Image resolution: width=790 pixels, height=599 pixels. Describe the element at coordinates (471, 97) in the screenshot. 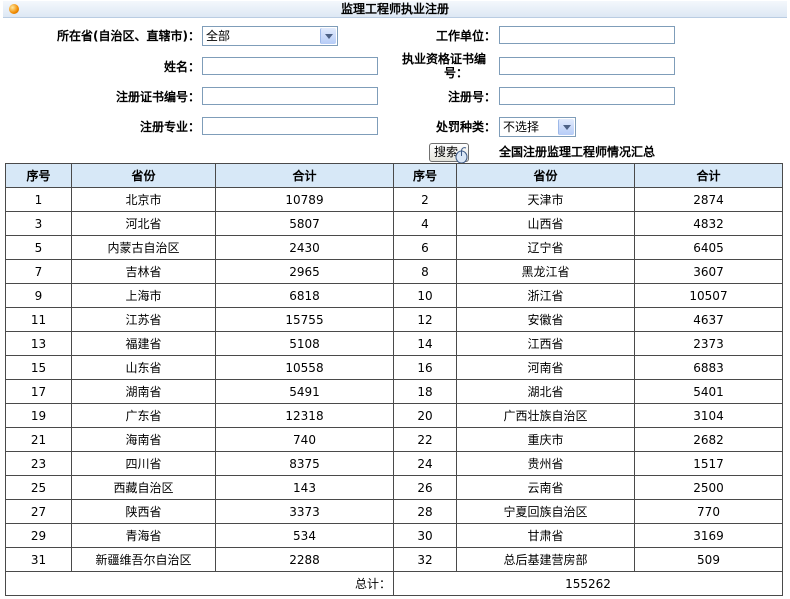

I see `reg-no-label: 注册号：` at that location.